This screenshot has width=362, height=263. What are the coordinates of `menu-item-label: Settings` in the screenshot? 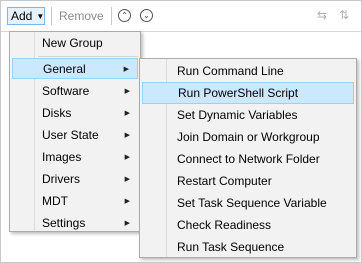 It's located at (64, 222).